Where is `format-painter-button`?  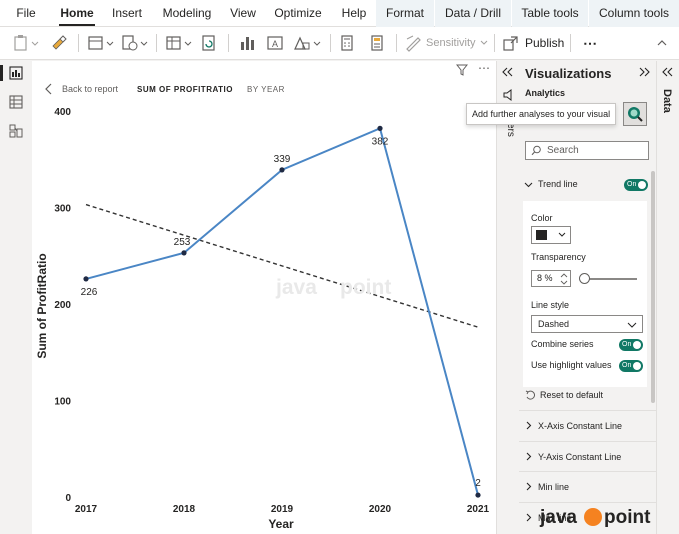 format-painter-button is located at coordinates (59, 43).